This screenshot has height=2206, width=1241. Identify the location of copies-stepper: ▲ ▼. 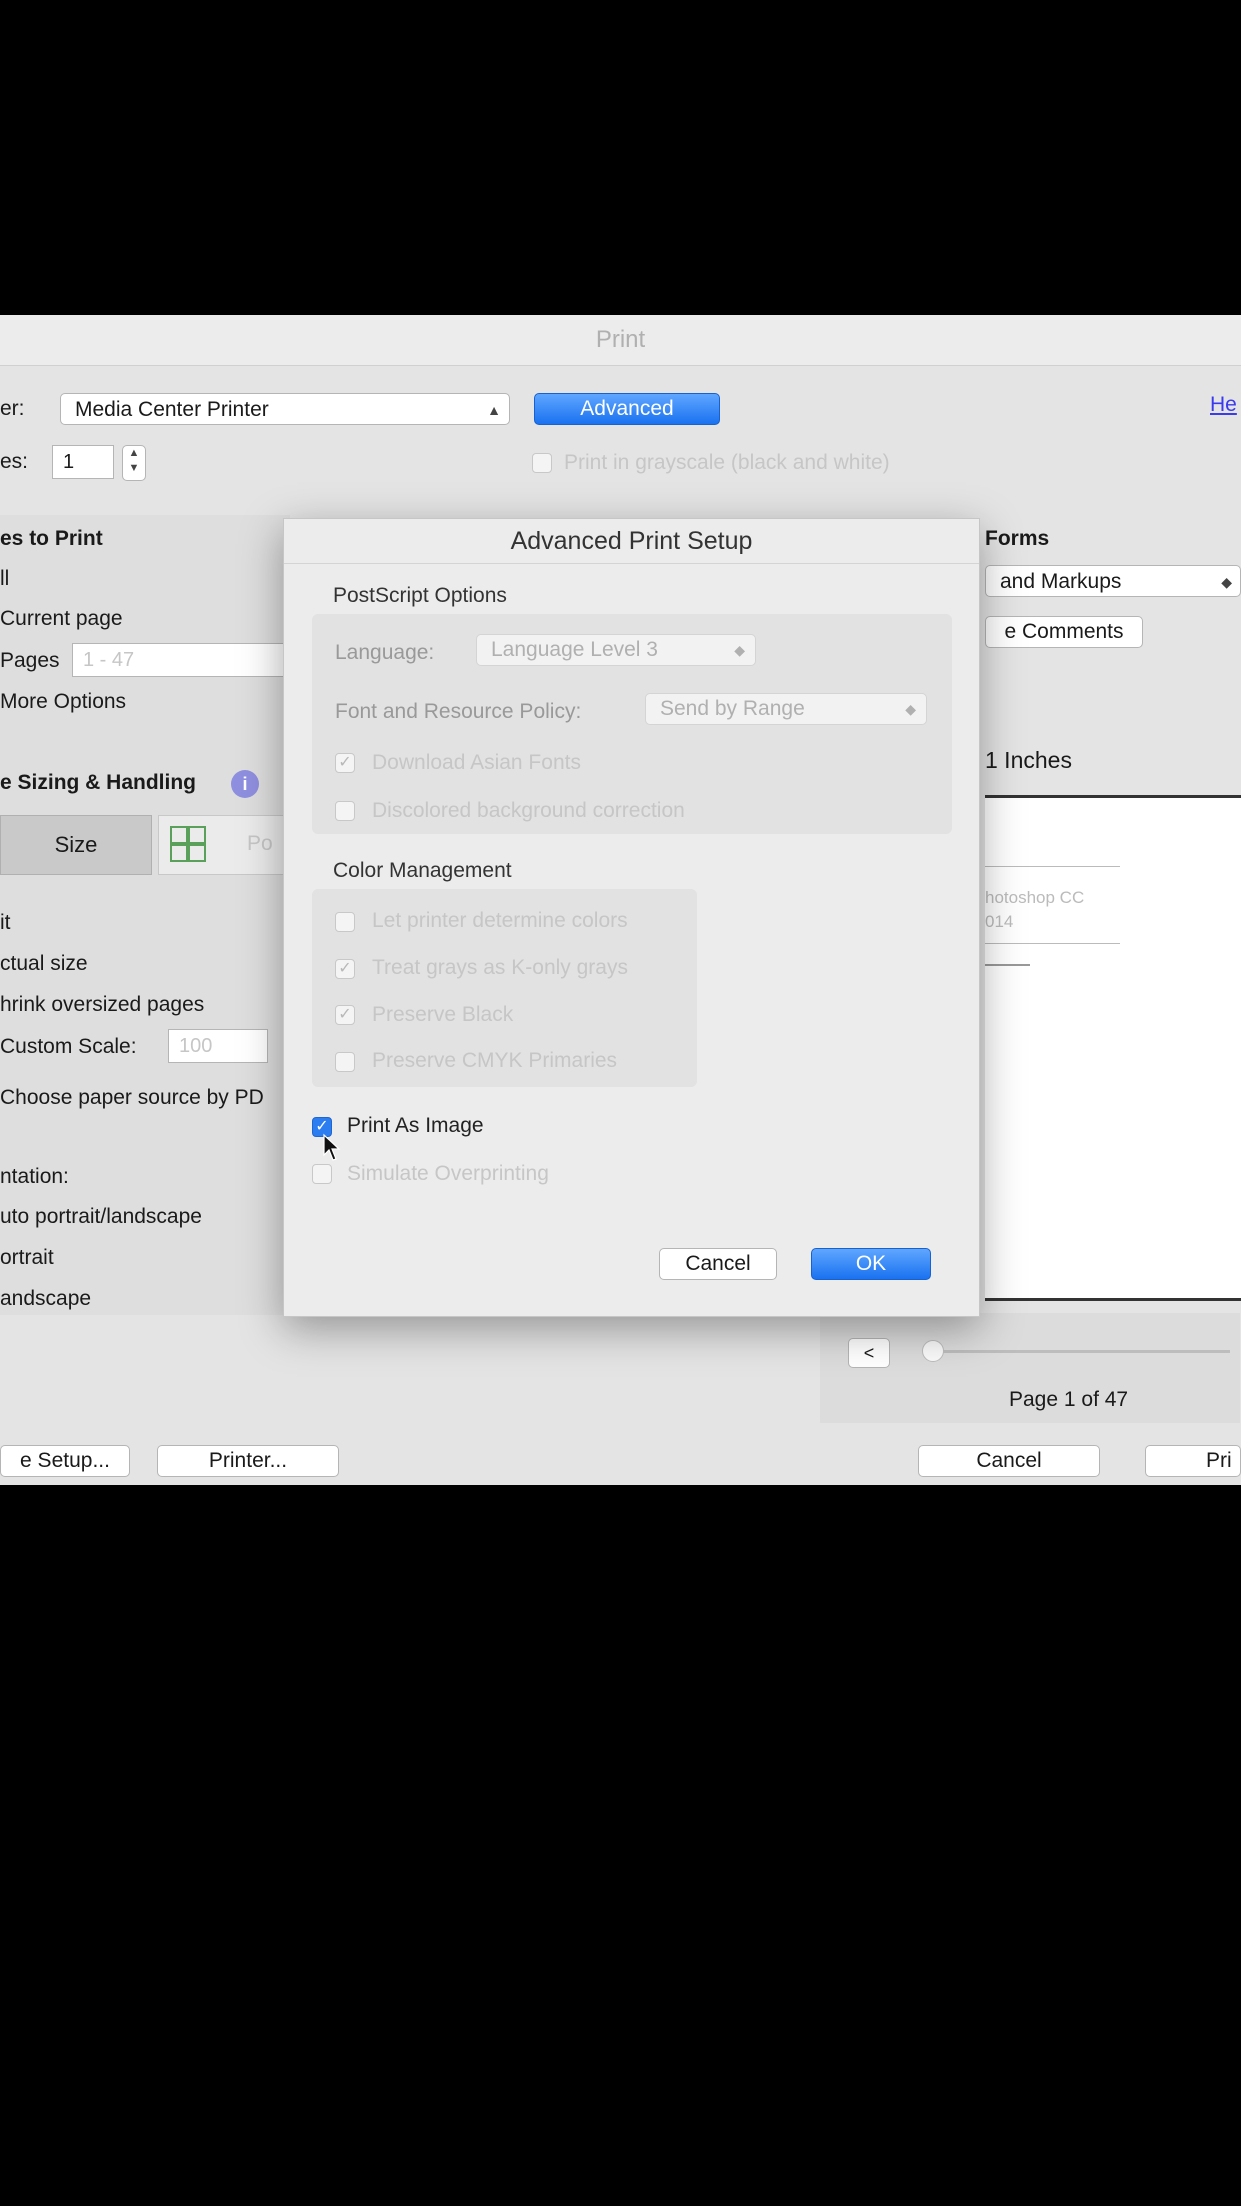
(134, 463).